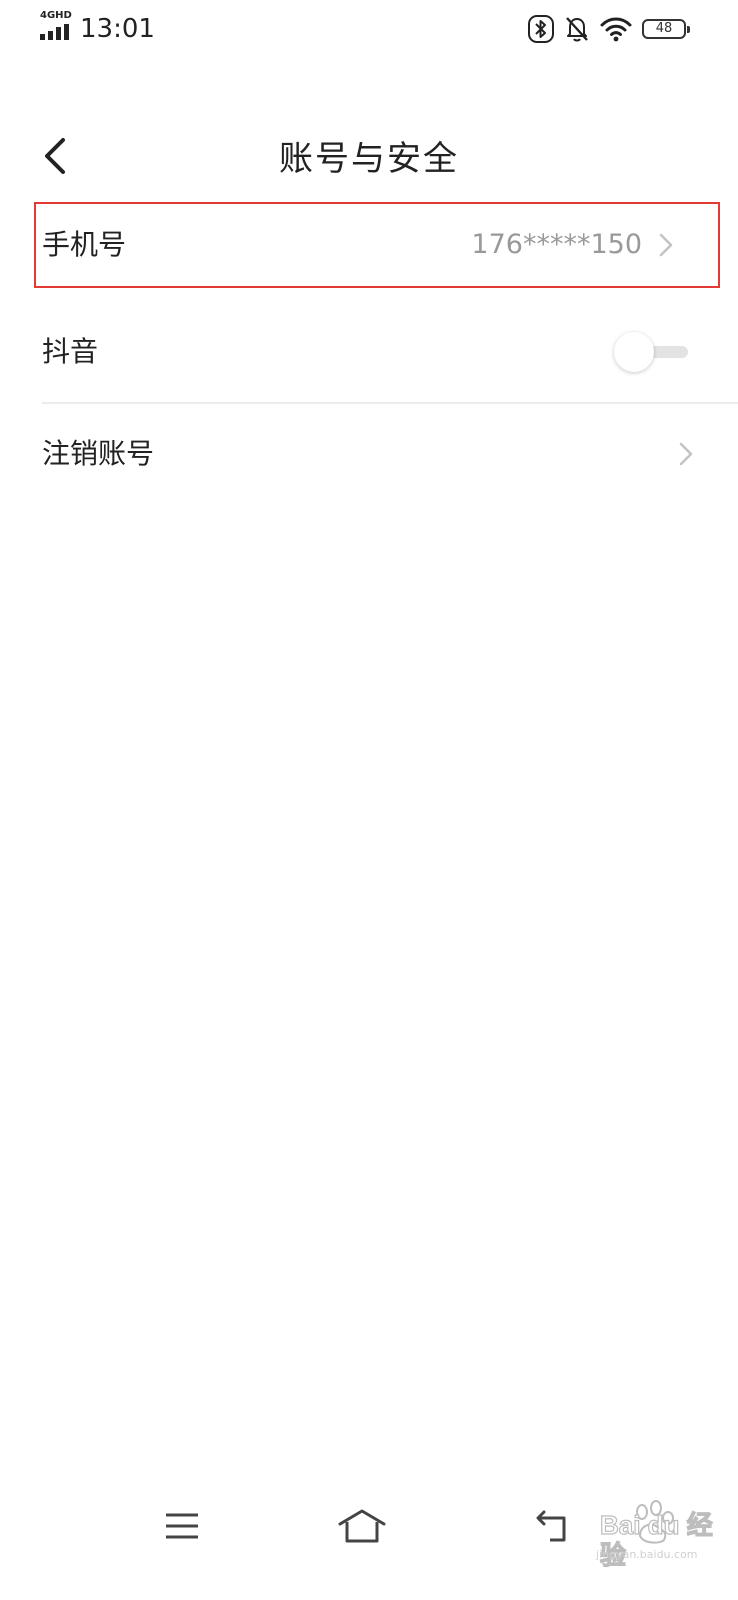 The image size is (738, 1600). I want to click on battery-level: 48, so click(664, 28).